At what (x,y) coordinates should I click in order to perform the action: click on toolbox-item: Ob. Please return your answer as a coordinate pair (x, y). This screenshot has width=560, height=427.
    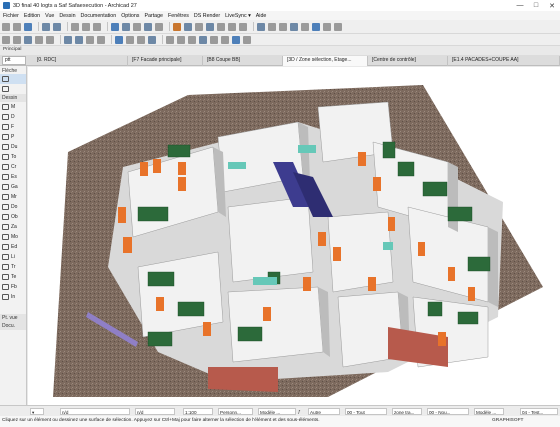
    Looking at the image, I should click on (13, 217).